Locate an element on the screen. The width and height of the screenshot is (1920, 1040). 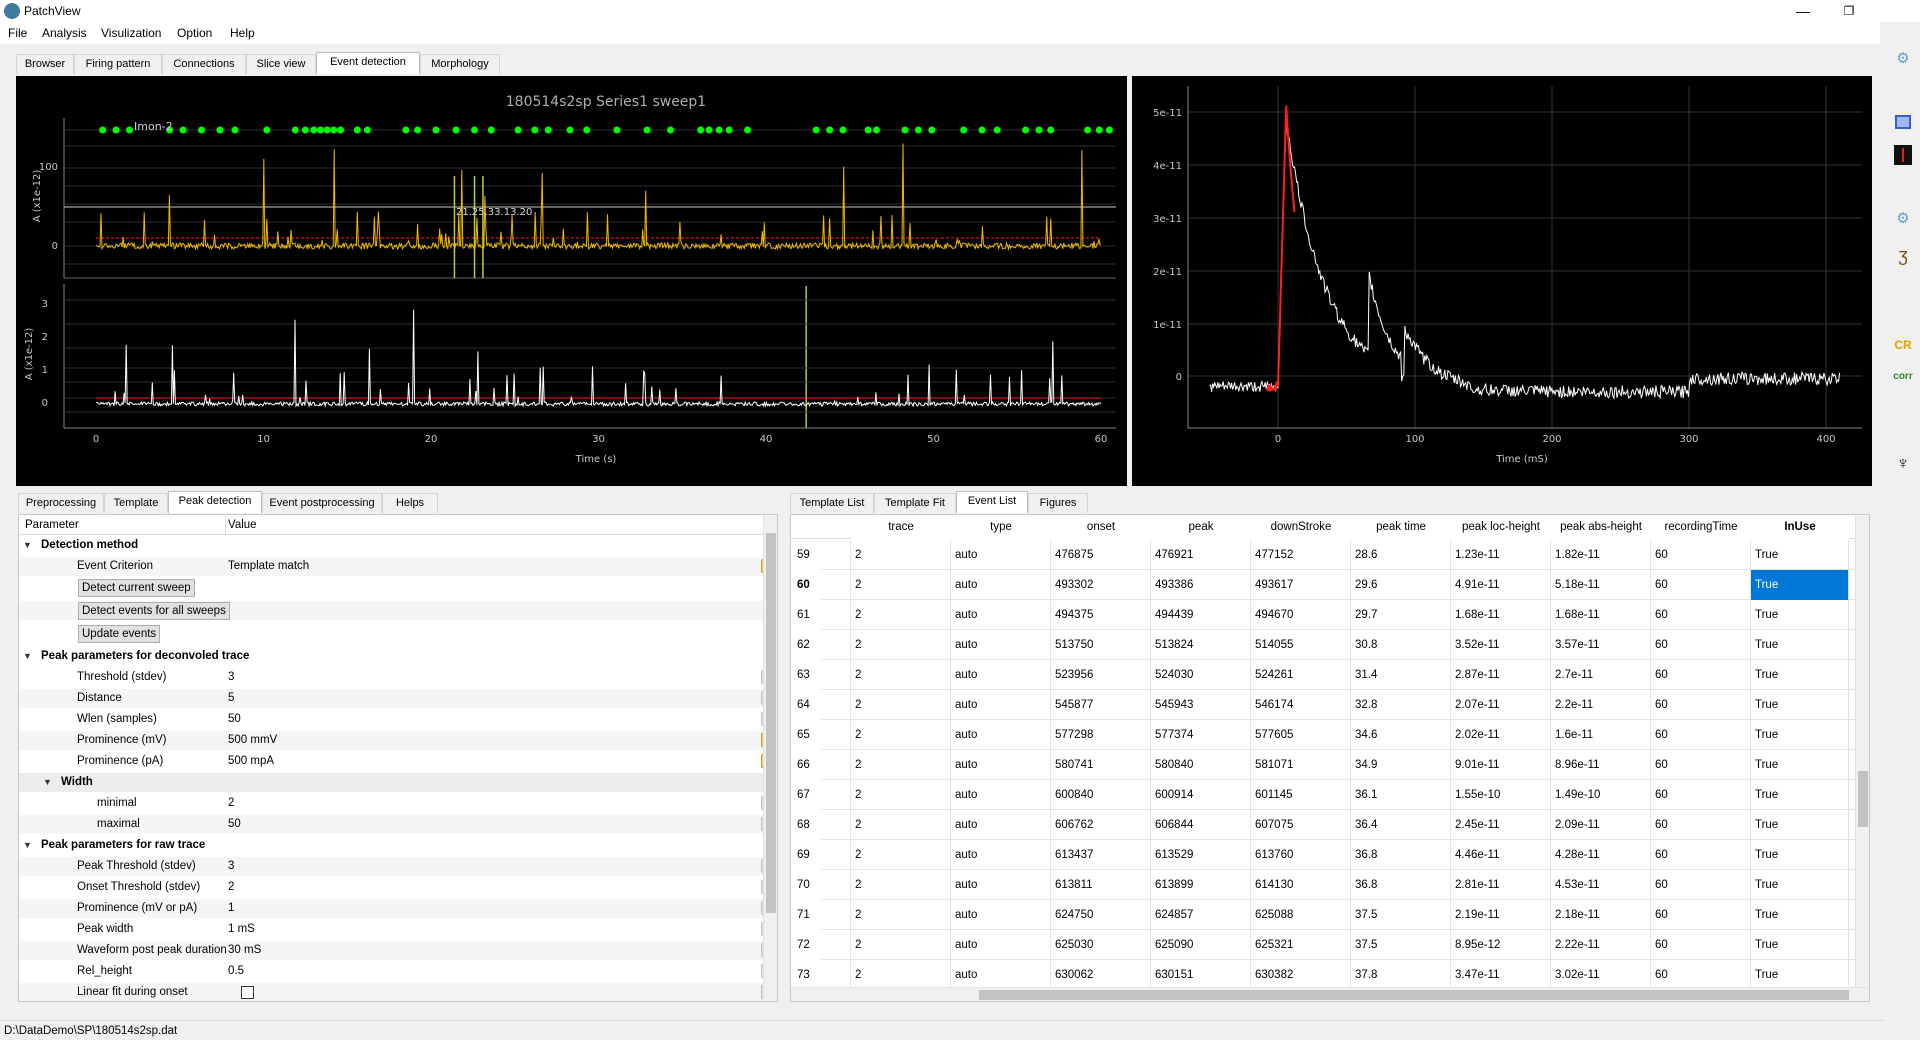
table-cell: 625321 is located at coordinates (1301, 945).